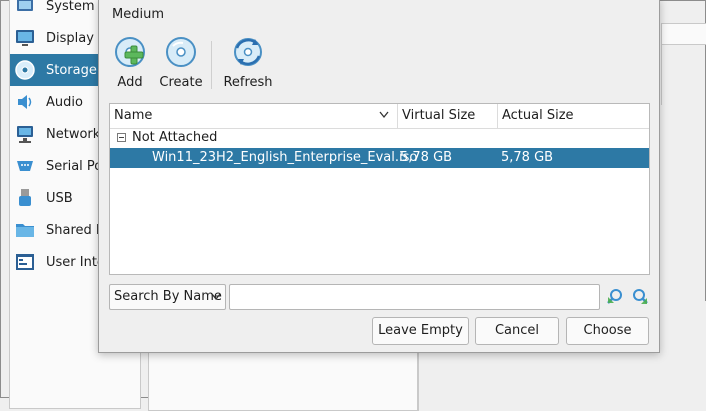 Image resolution: width=706 pixels, height=411 pixels. I want to click on add-label: Add, so click(130, 82).